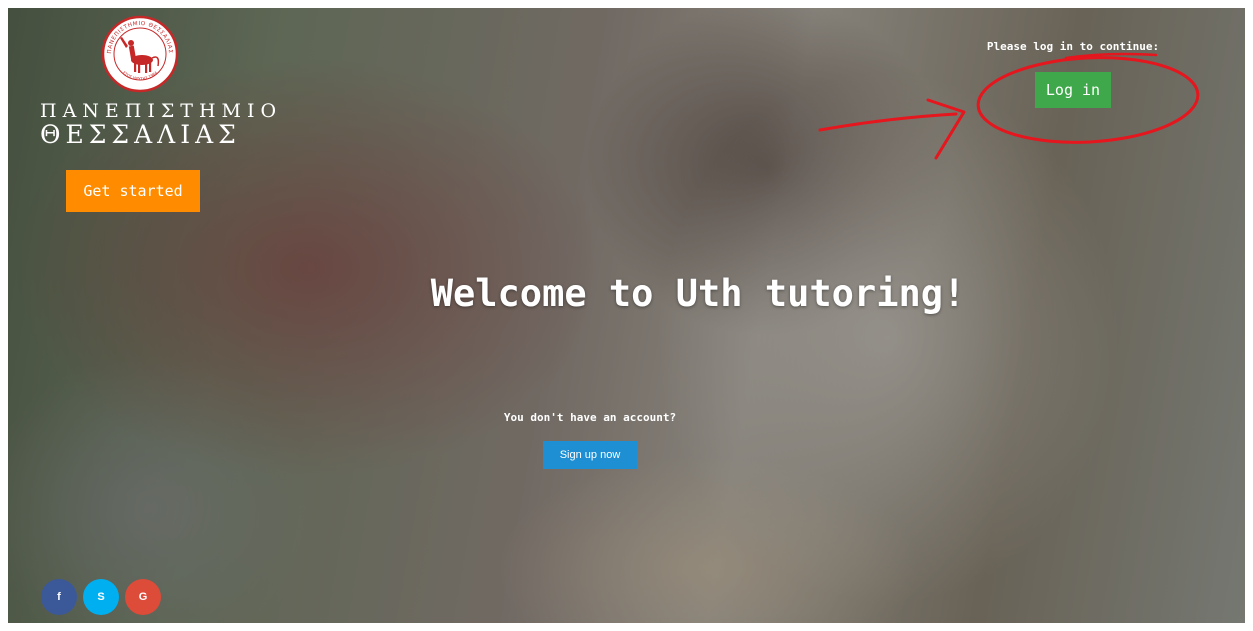  I want to click on get-started-button: Get started, so click(133, 191).